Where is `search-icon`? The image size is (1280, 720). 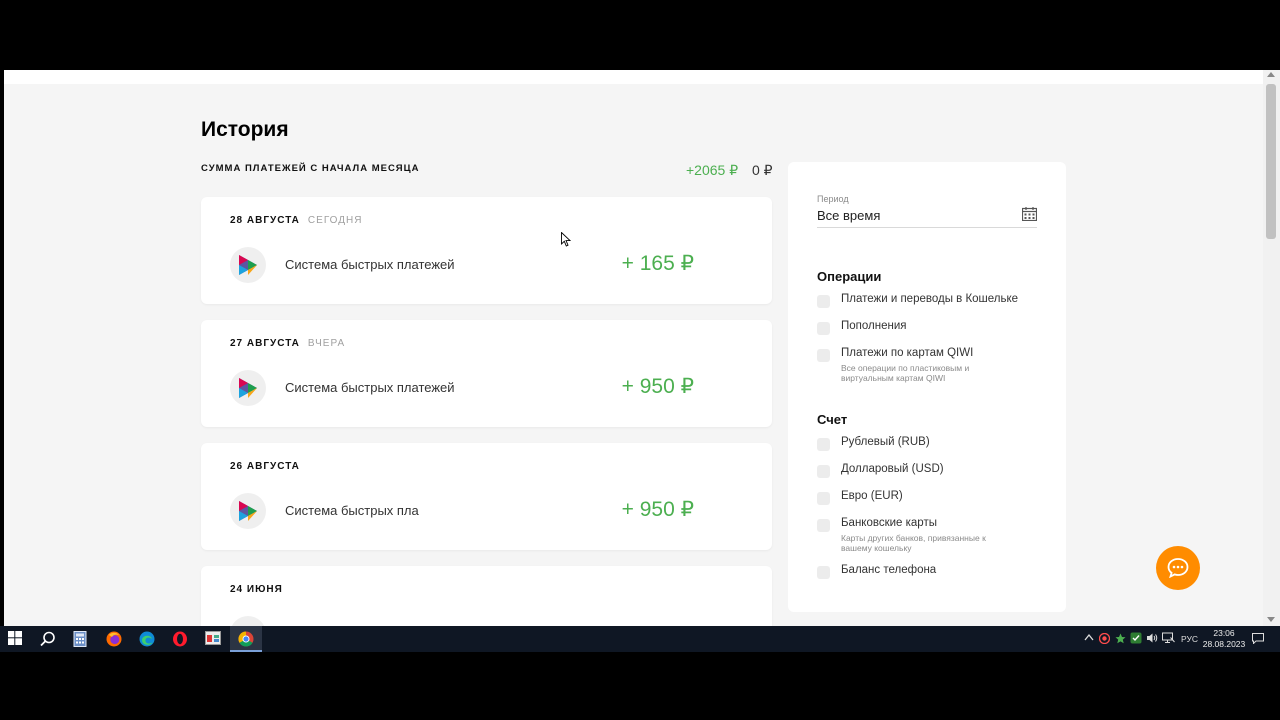
search-icon is located at coordinates (48, 639).